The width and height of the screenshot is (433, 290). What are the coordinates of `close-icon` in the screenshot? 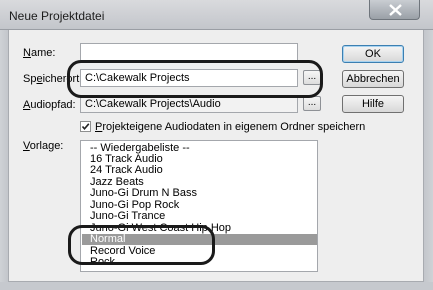 It's located at (395, 10).